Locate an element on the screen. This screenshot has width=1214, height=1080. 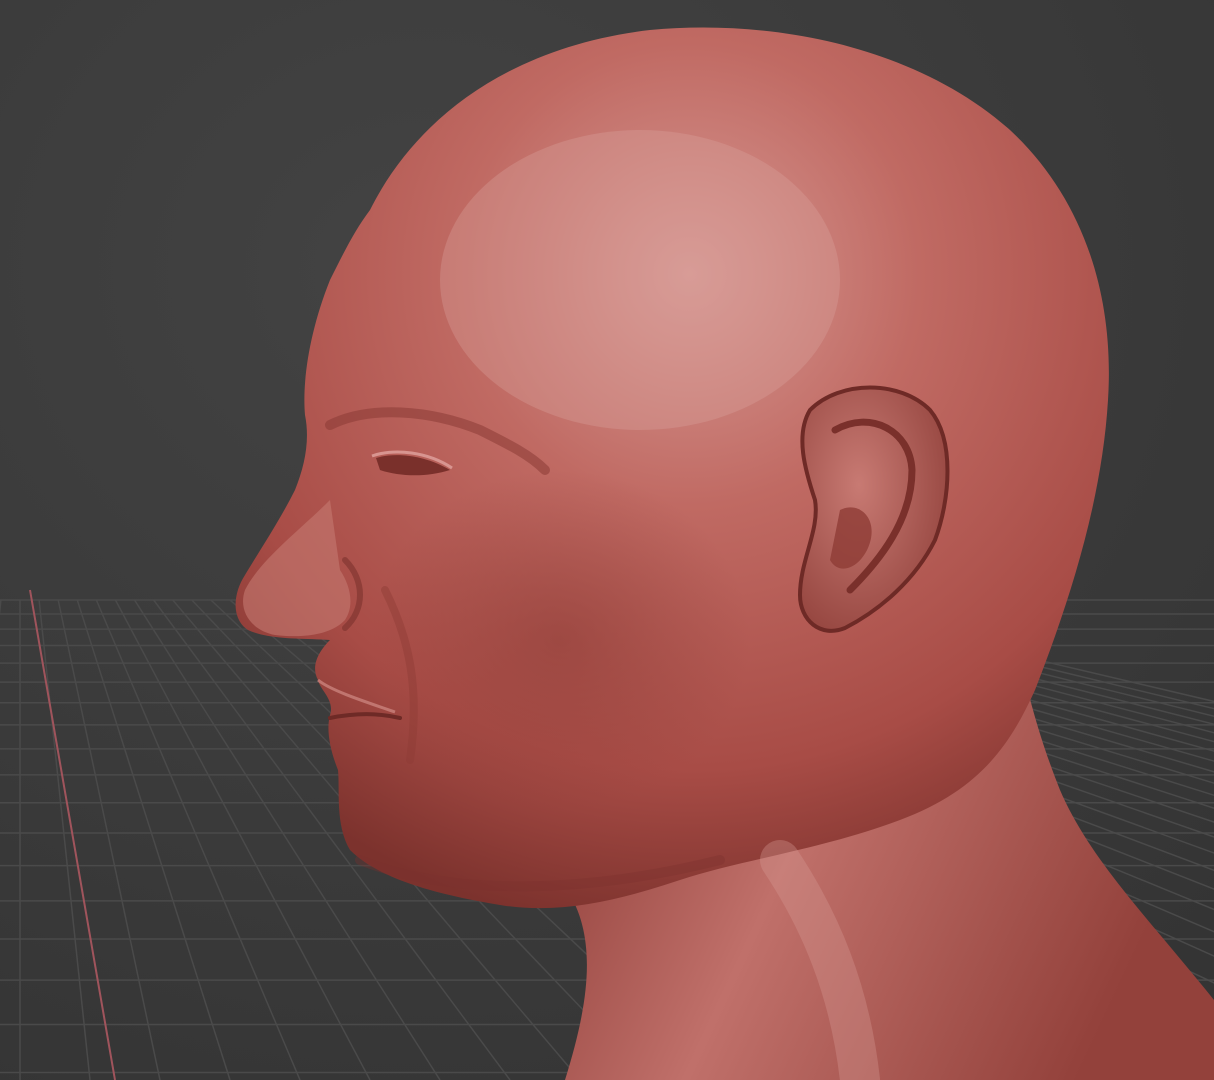
cheek-shadow is located at coordinates (560, 640).